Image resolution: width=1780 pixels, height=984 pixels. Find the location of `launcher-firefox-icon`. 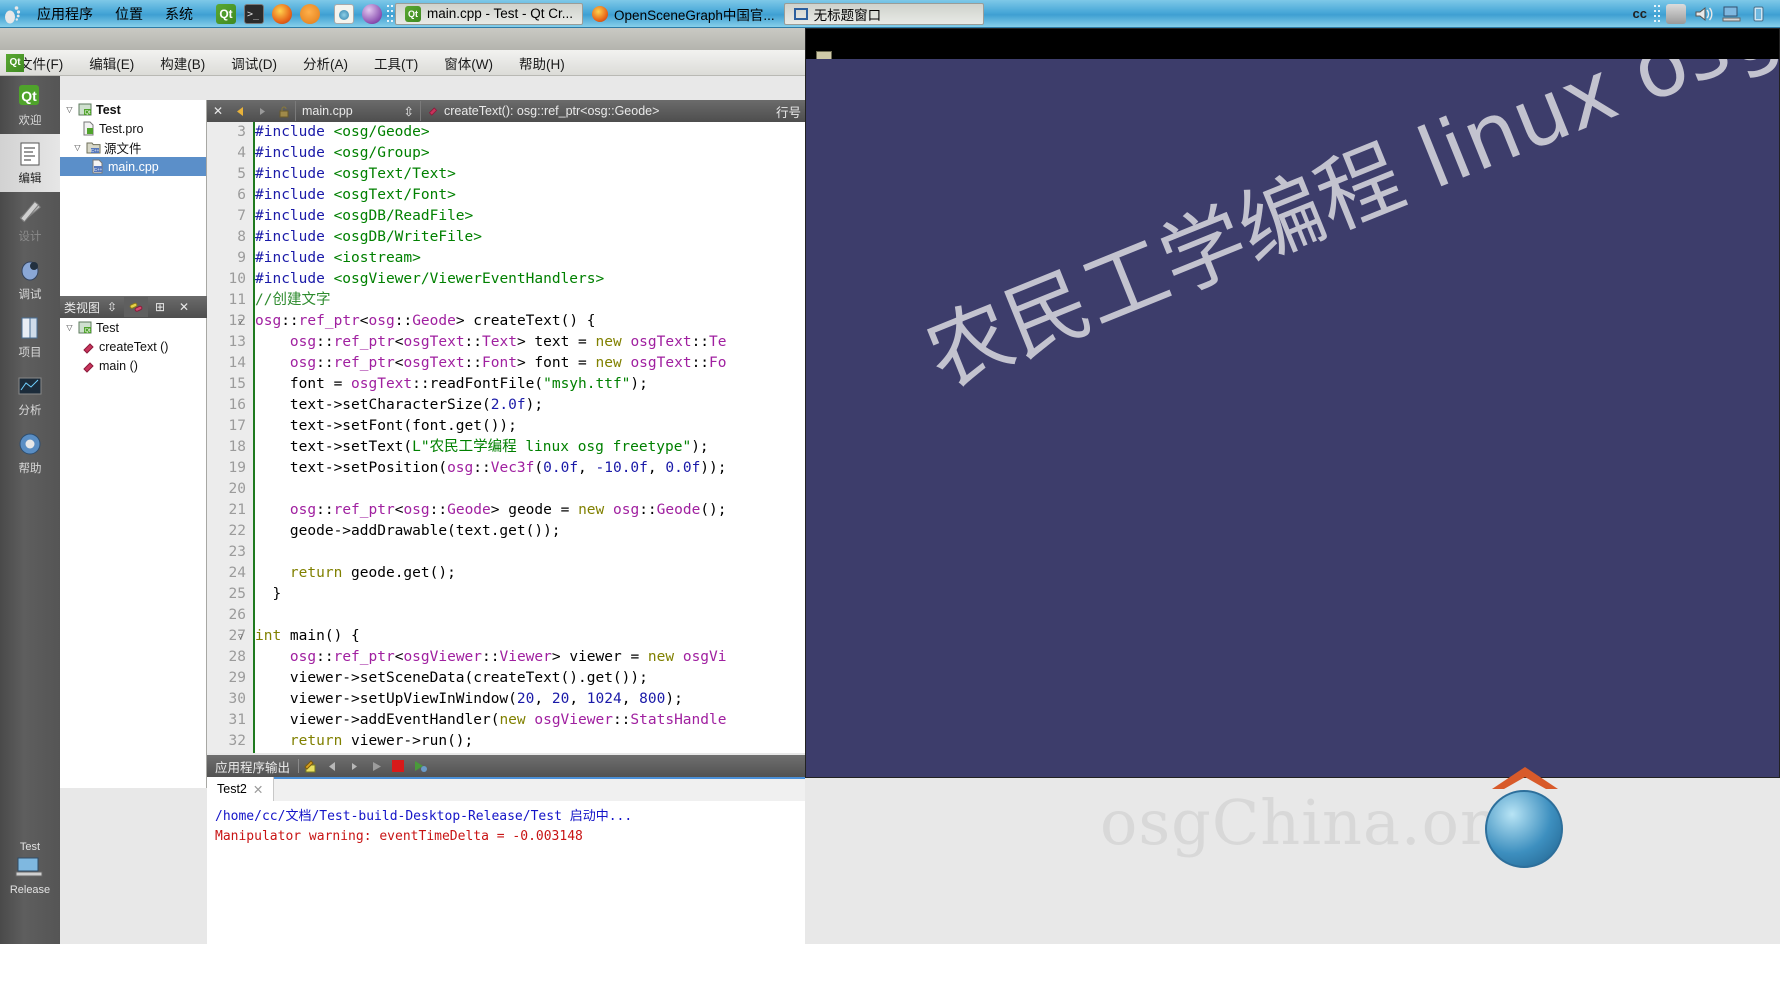

launcher-firefox-icon is located at coordinates (282, 14).